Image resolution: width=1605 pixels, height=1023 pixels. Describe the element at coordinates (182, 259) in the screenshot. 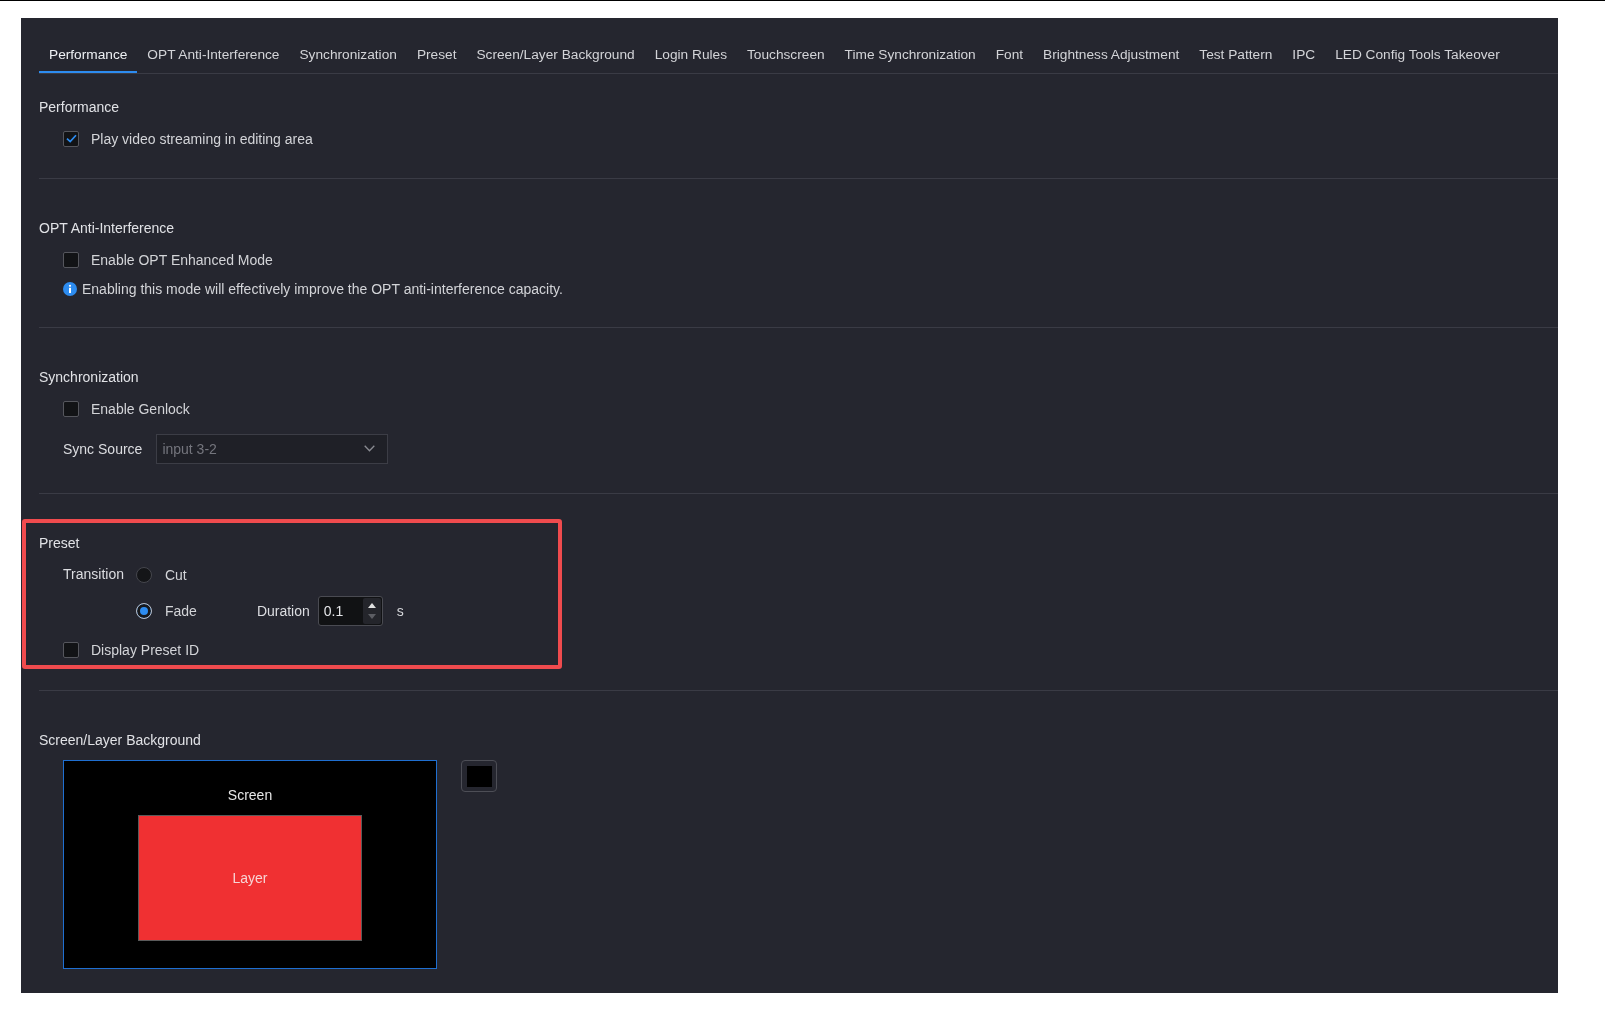

I see `checkbox-label: Enable OPT Enhanced Mode` at that location.